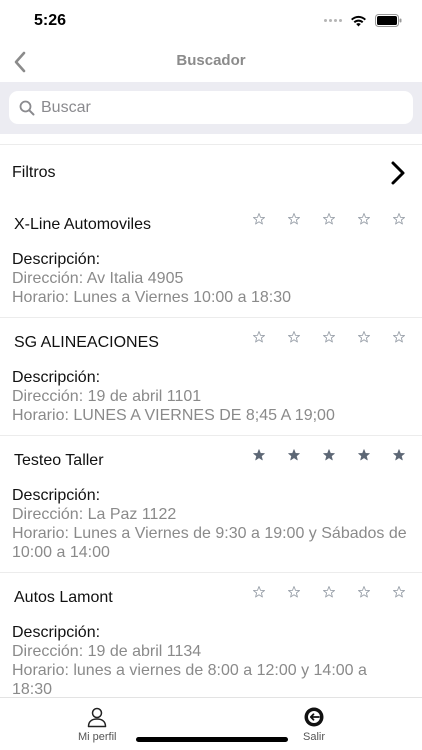 This screenshot has width=422, height=750. What do you see at coordinates (97, 737) in the screenshot?
I see `tab-profile-label: Mi perfil` at bounding box center [97, 737].